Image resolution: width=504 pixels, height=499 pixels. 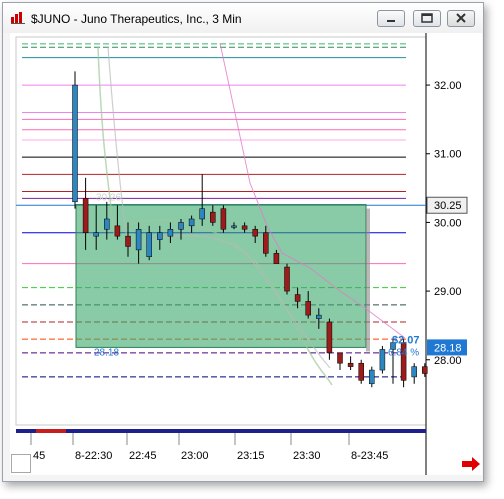 I want to click on last-price-tag: 28.18, so click(x=448, y=348).